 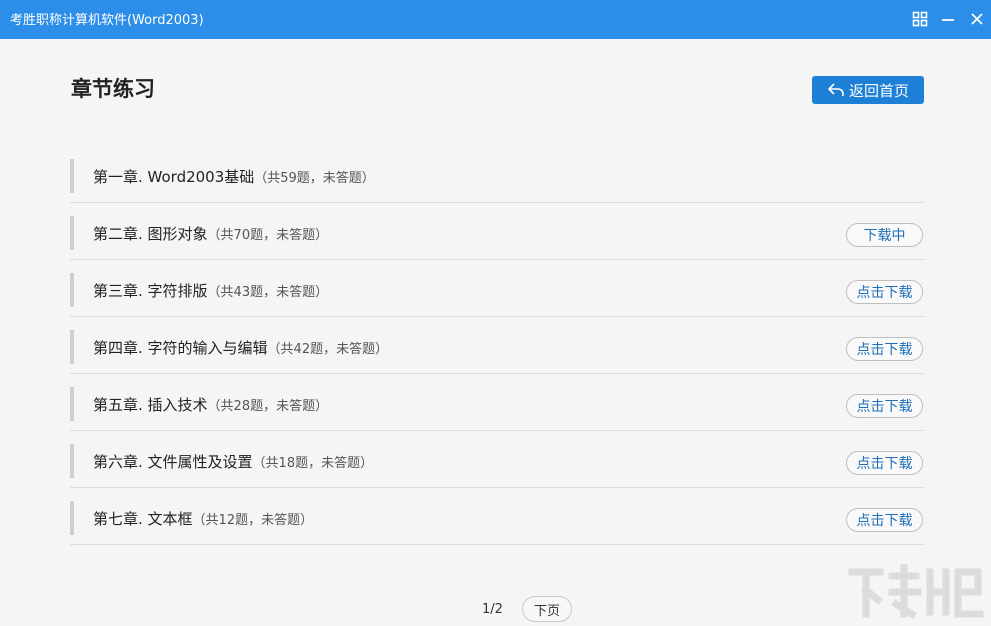 I want to click on chapter-row: 第一章. Word2003基础（共59题，未答题）, so click(x=497, y=174).